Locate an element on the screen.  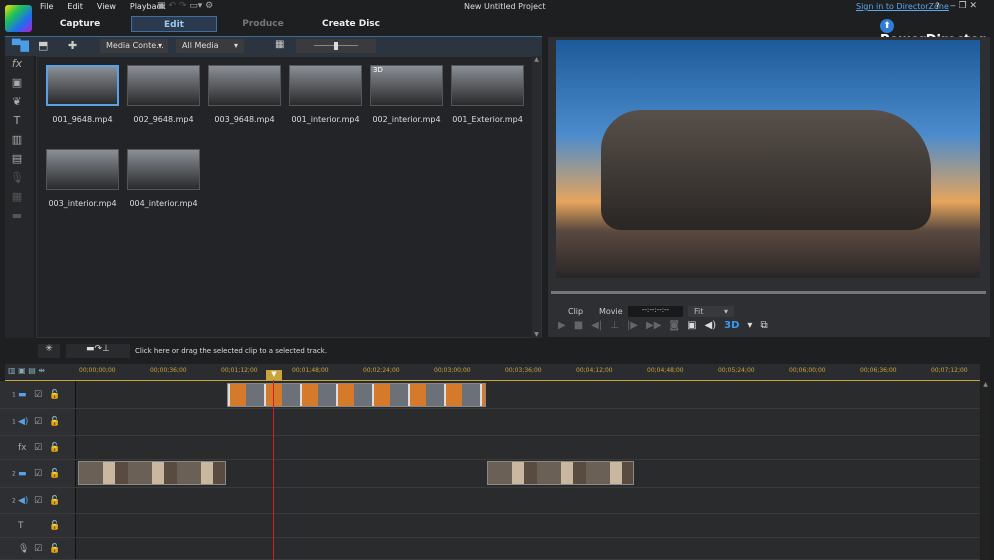
ruler-tick-label: 00;04;48;00 is located at coordinates (665, 370).